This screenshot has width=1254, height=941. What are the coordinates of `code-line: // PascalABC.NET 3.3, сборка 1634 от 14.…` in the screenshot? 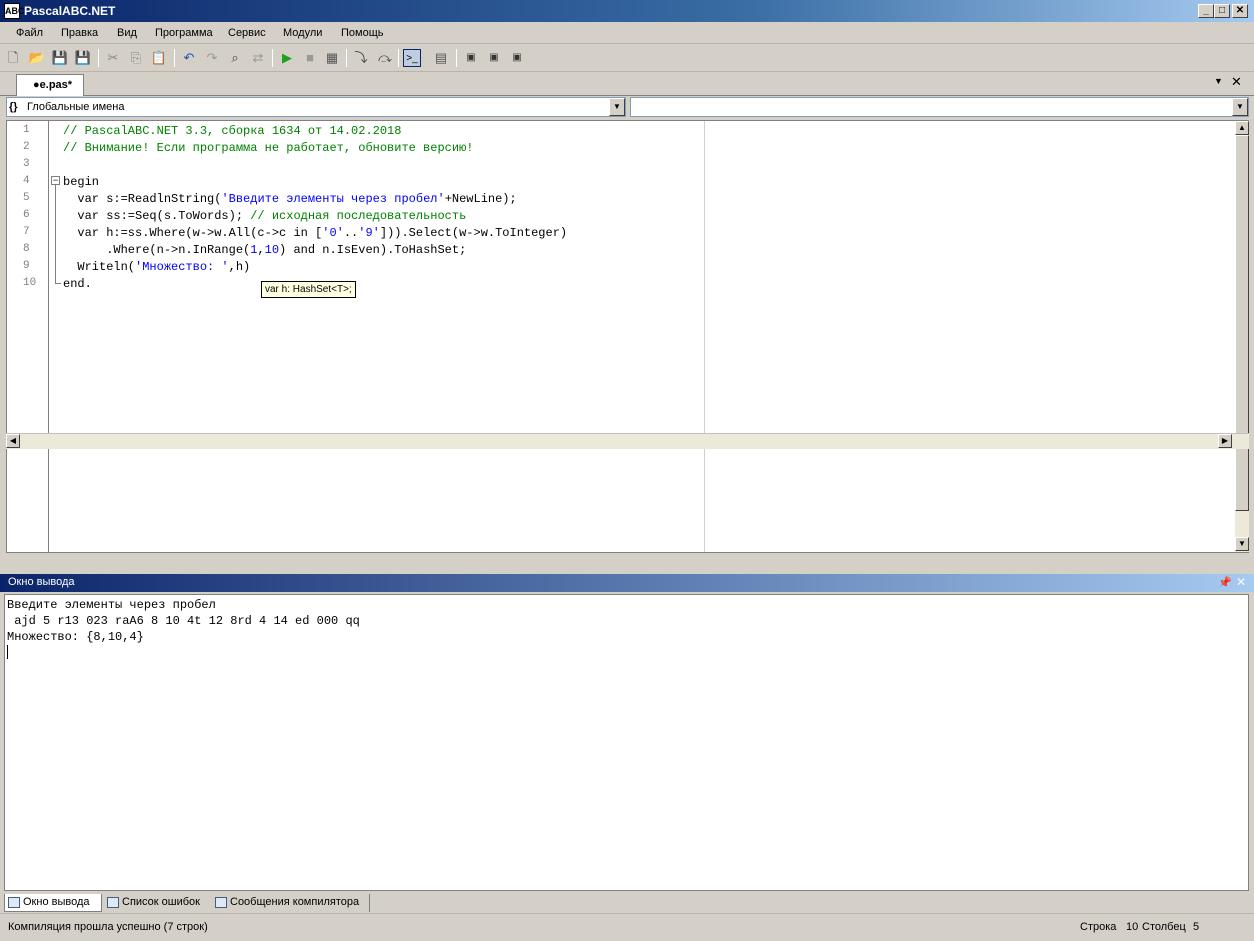 It's located at (232, 131).